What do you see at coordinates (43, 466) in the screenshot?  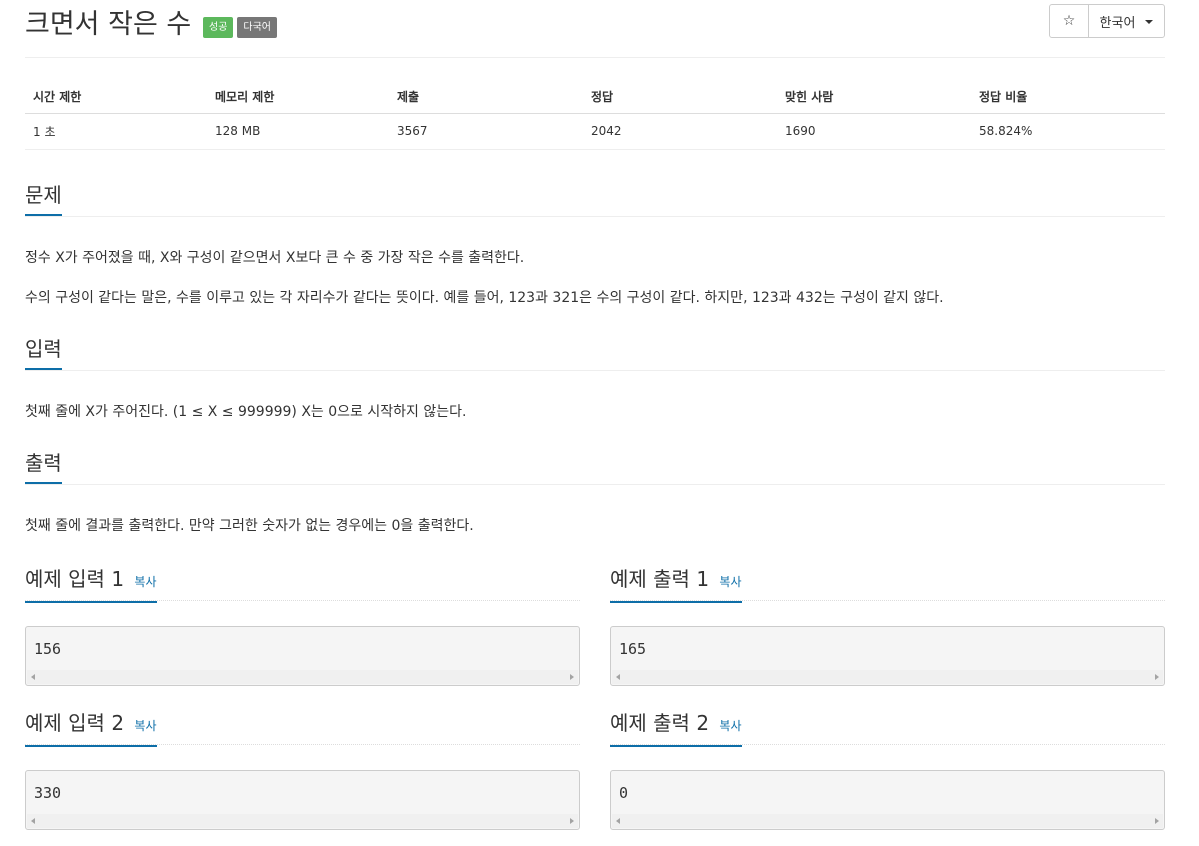 I see `section-output-title: 출력` at bounding box center [43, 466].